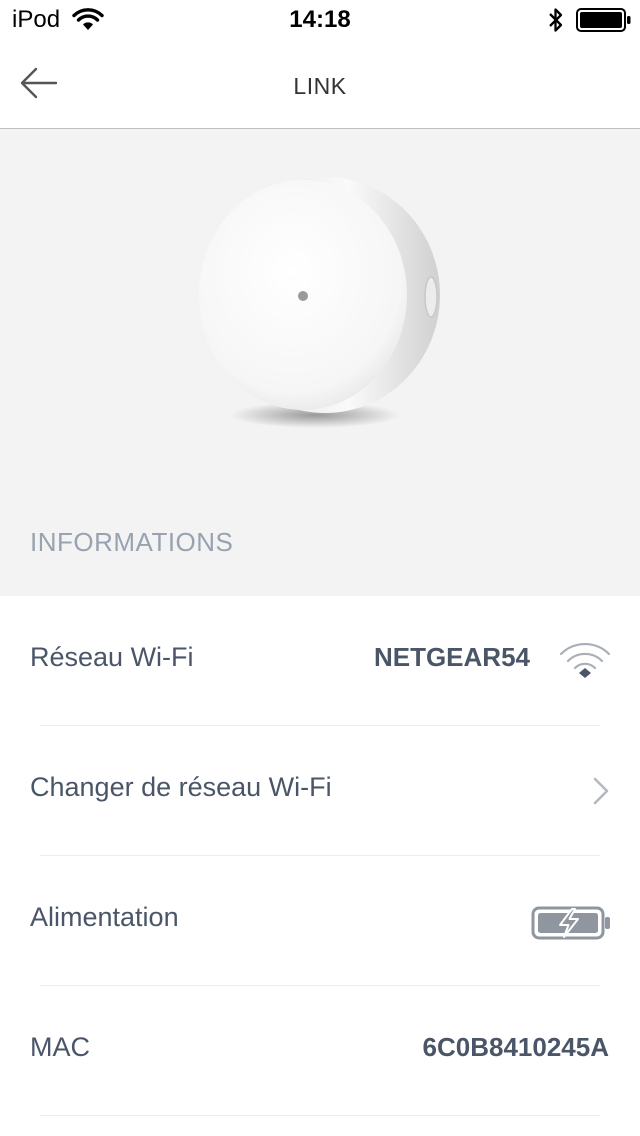  I want to click on bluetooth-icon, so click(556, 22).